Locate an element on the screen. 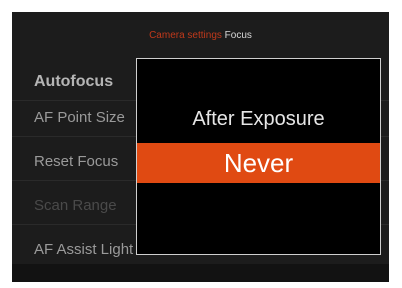 The height and width of the screenshot is (288, 402). menu-item-label: AF Point Size is located at coordinates (79, 117).